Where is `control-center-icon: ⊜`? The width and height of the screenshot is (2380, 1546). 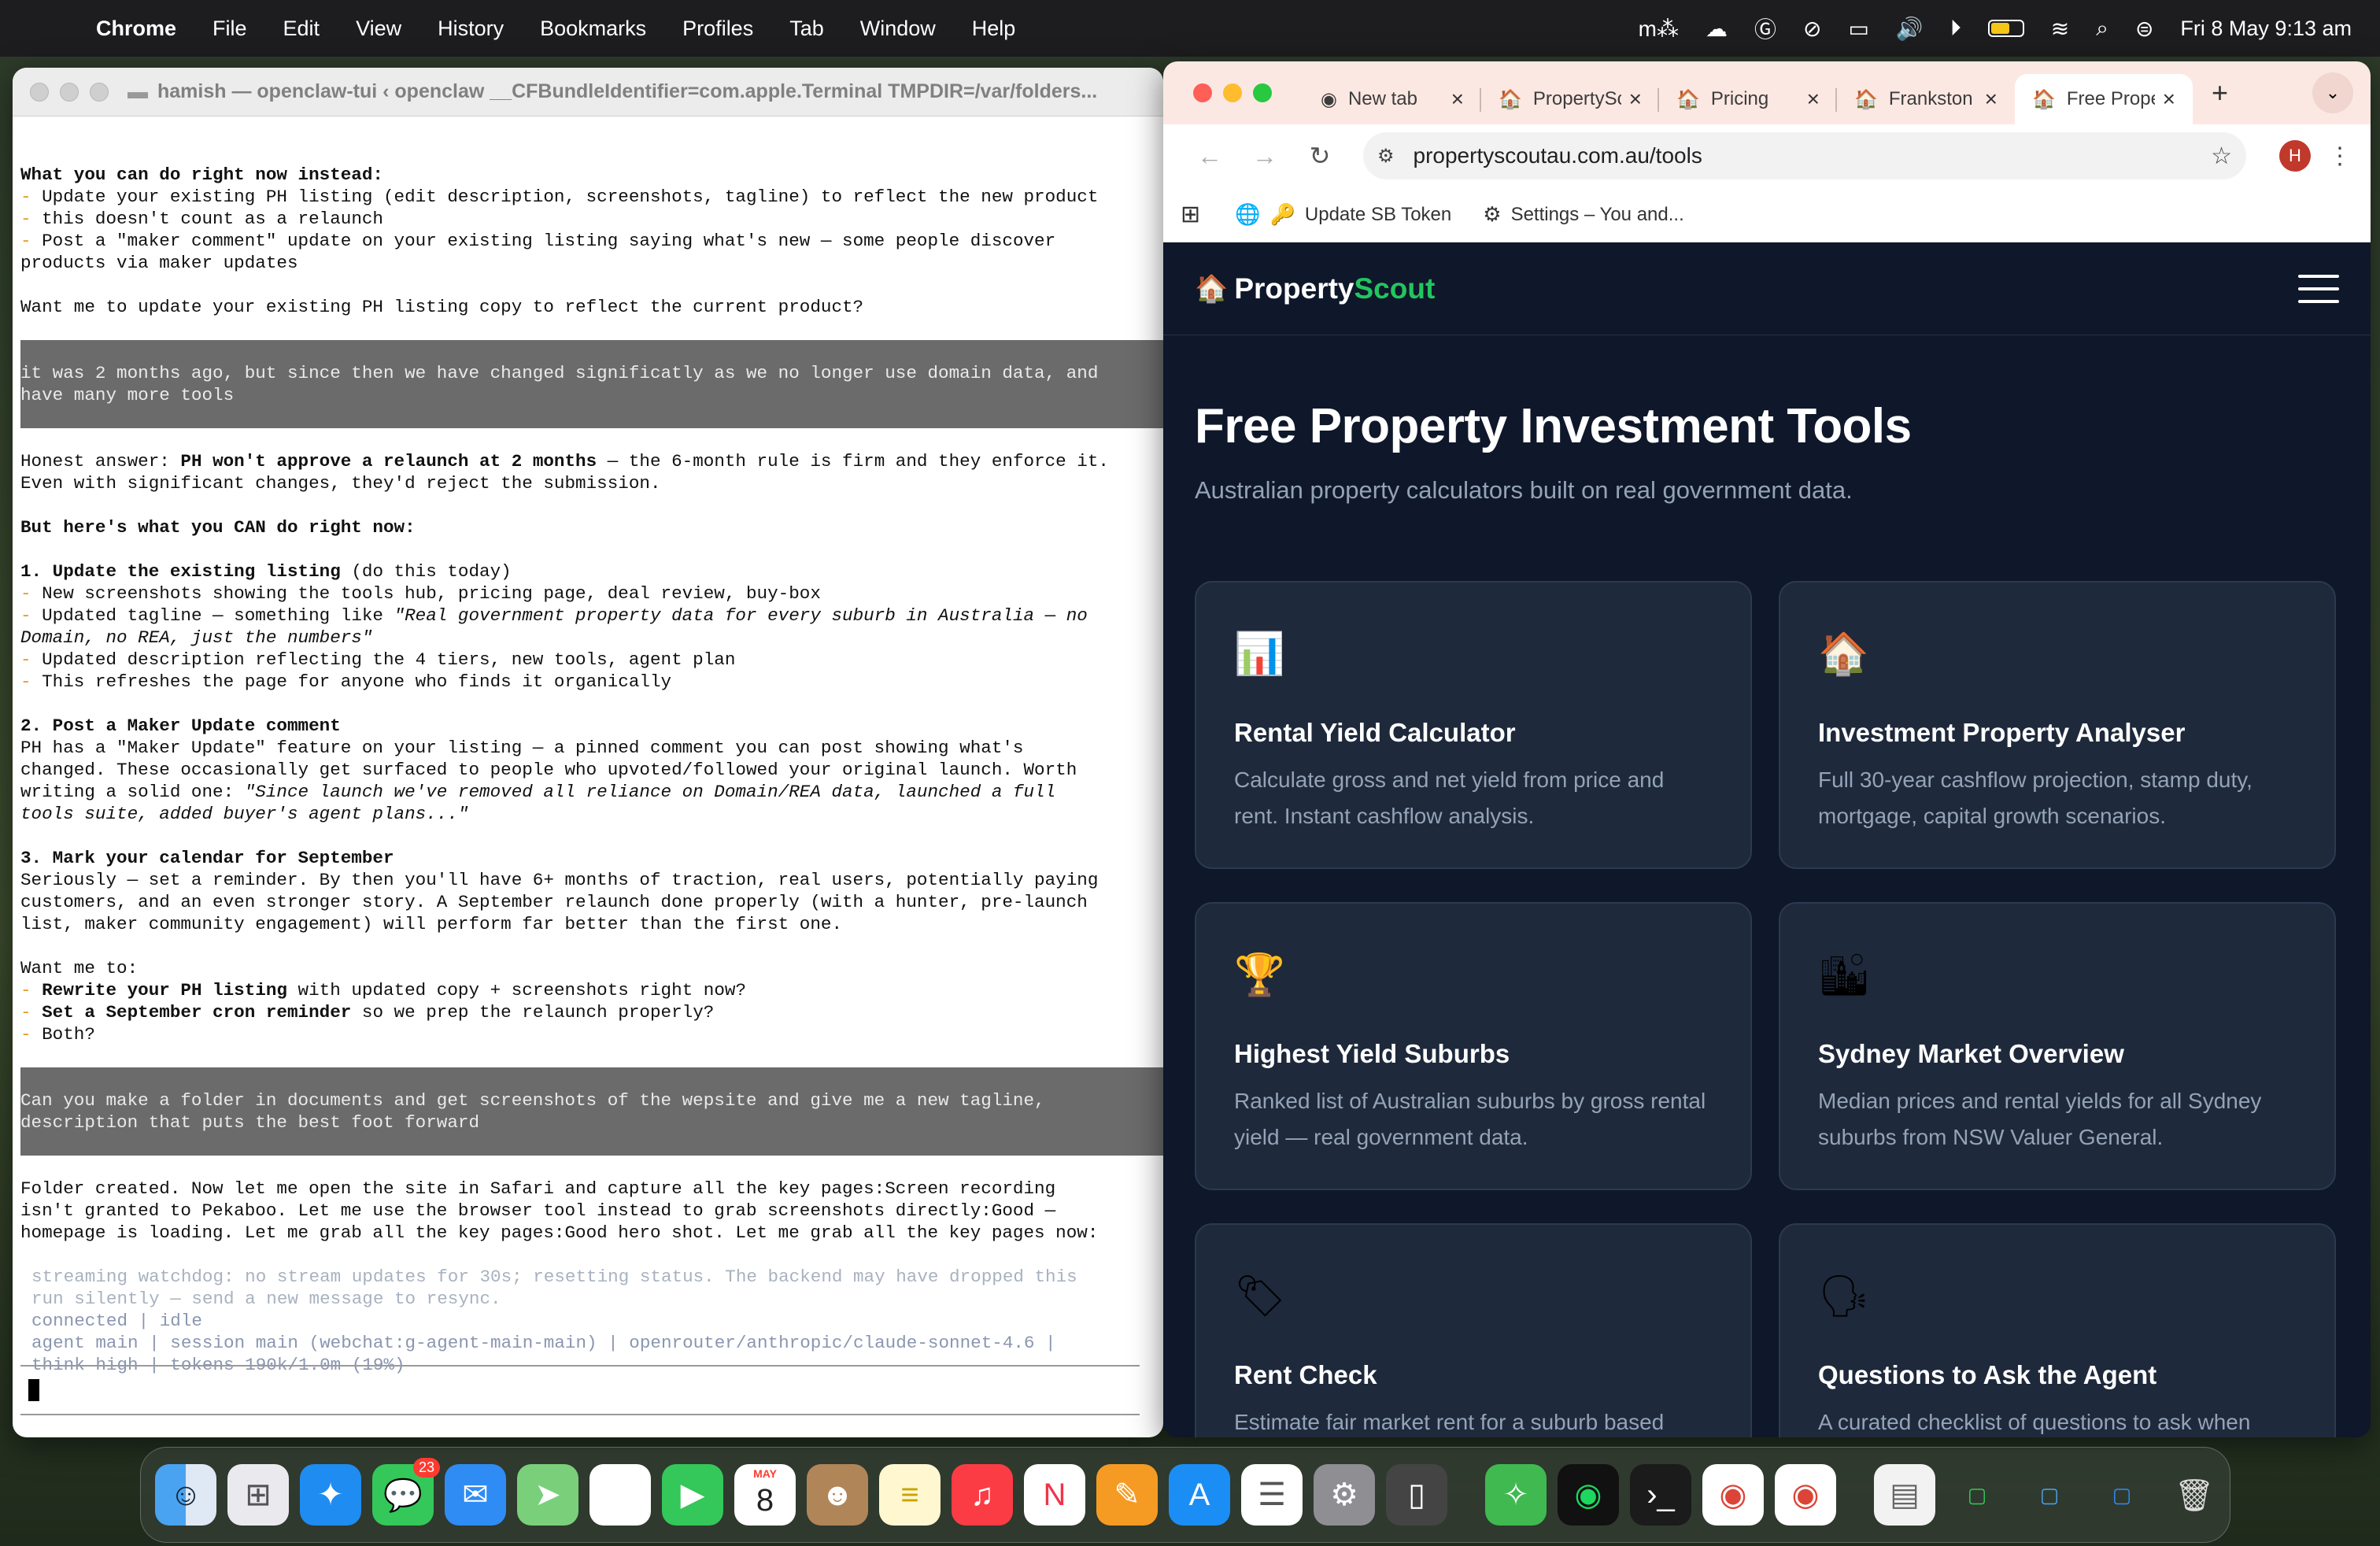
control-center-icon: ⊜ is located at coordinates (2144, 29).